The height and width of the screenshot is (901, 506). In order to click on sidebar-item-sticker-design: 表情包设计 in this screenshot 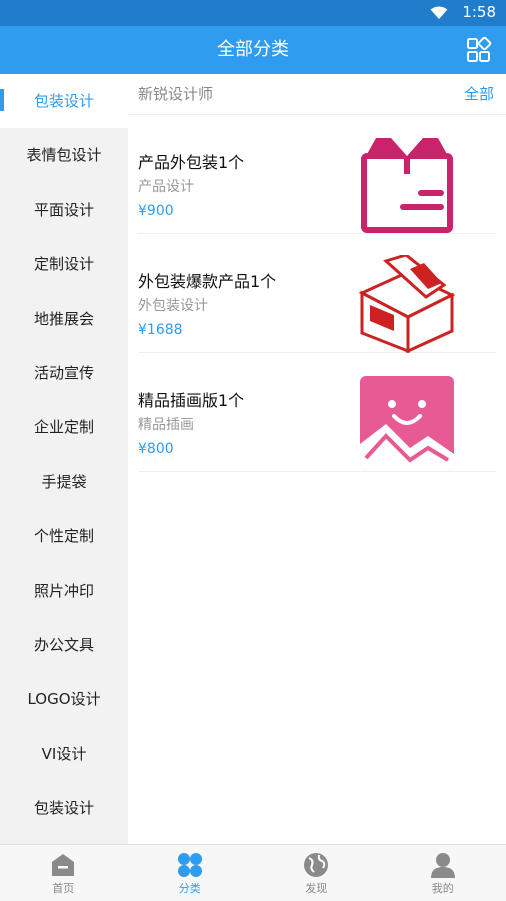, I will do `click(64, 155)`.